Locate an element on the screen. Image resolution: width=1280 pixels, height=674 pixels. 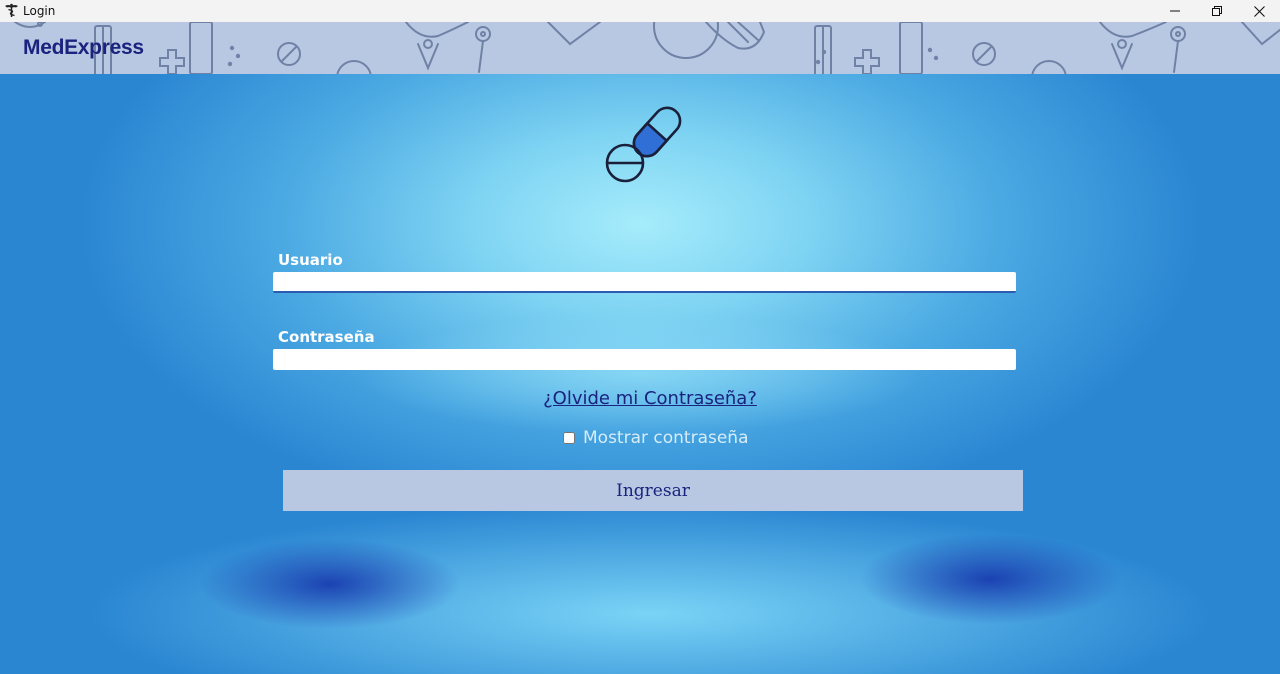
password-label: Contraseña is located at coordinates (326, 337).